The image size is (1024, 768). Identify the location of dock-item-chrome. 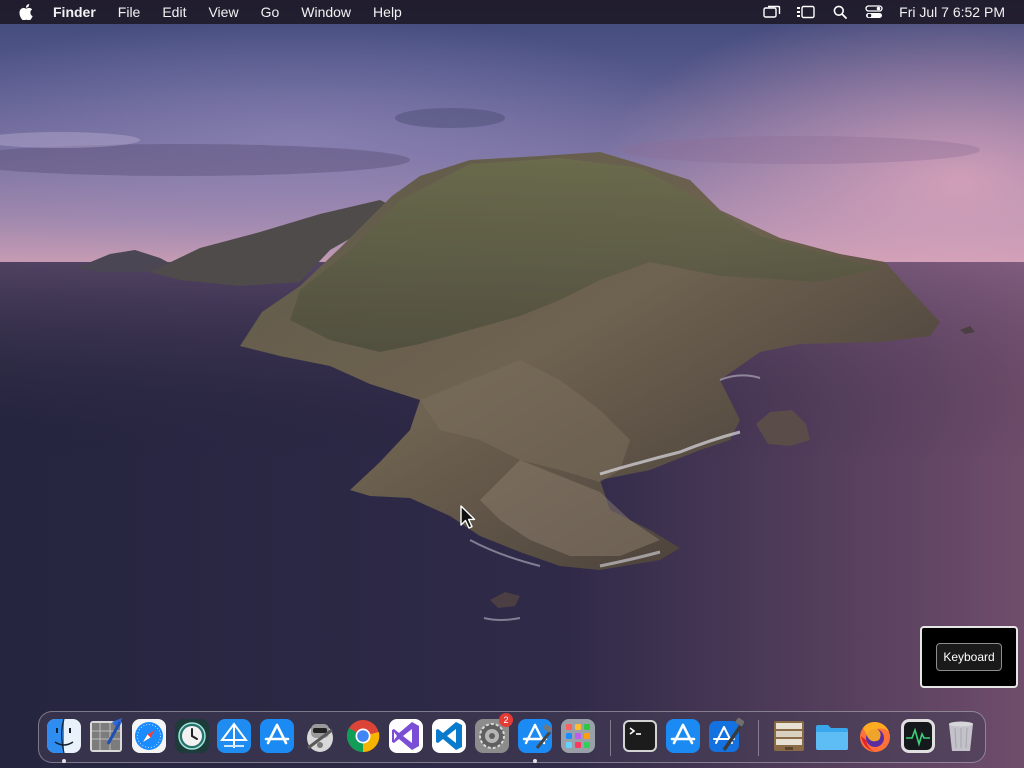
(363, 736).